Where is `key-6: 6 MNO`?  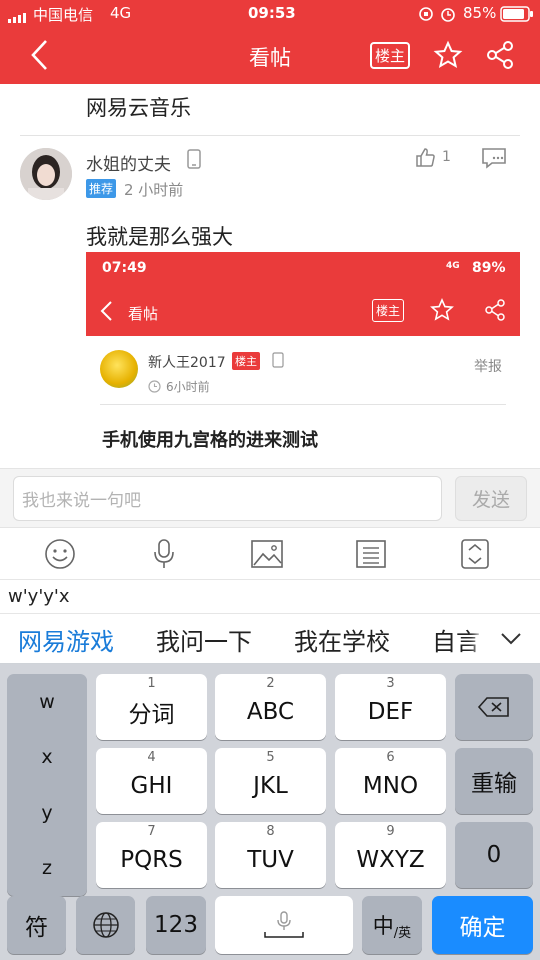 key-6: 6 MNO is located at coordinates (390, 781).